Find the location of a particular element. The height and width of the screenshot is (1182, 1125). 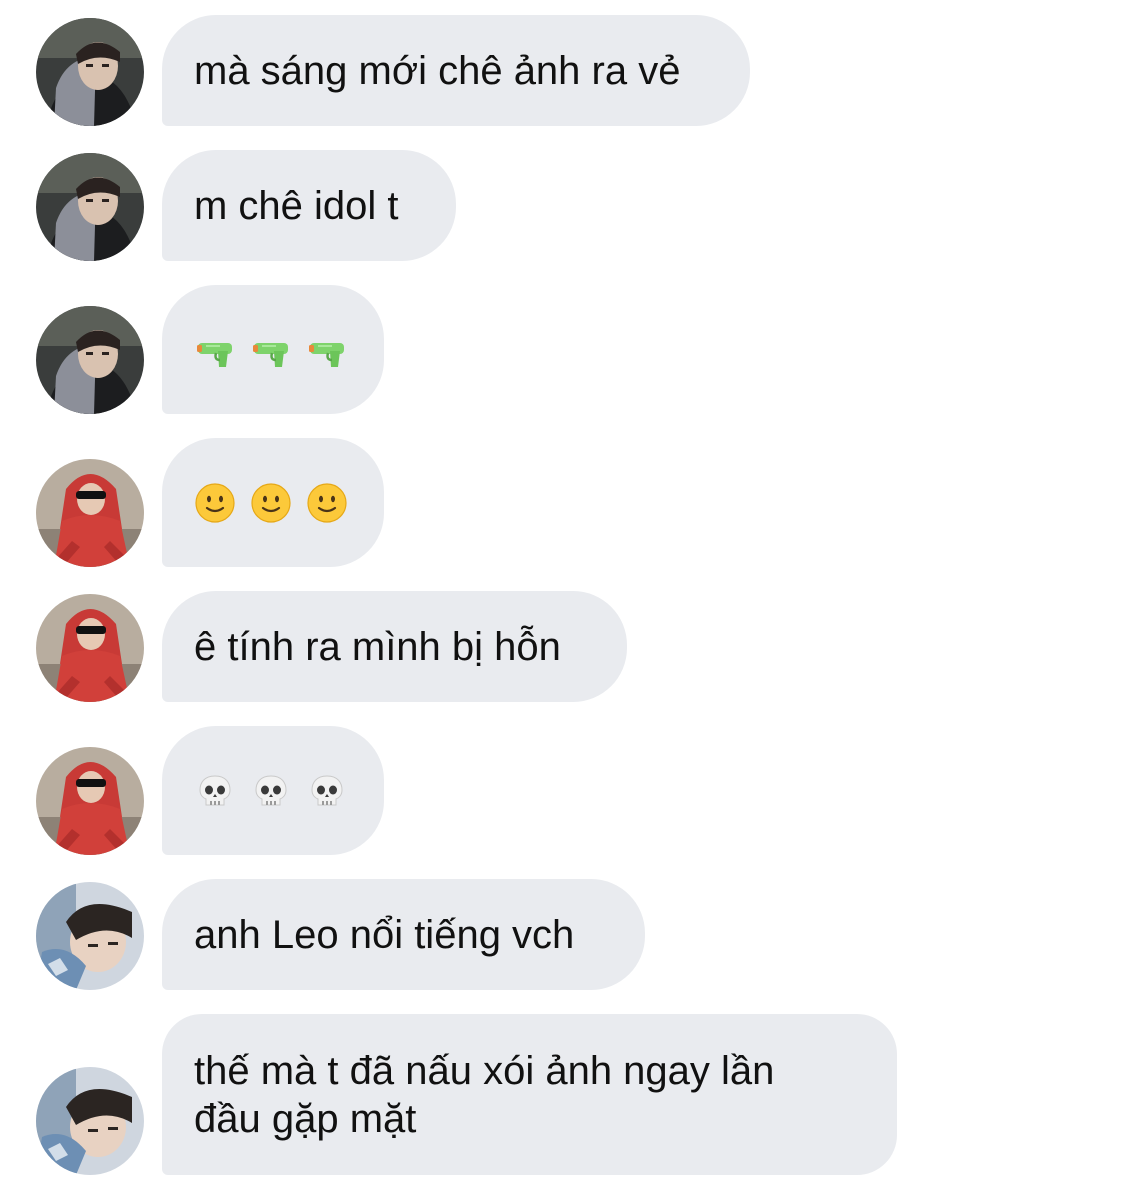

message-bubble: mà sáng mới chê ảnh ra vẻ is located at coordinates (456, 70).